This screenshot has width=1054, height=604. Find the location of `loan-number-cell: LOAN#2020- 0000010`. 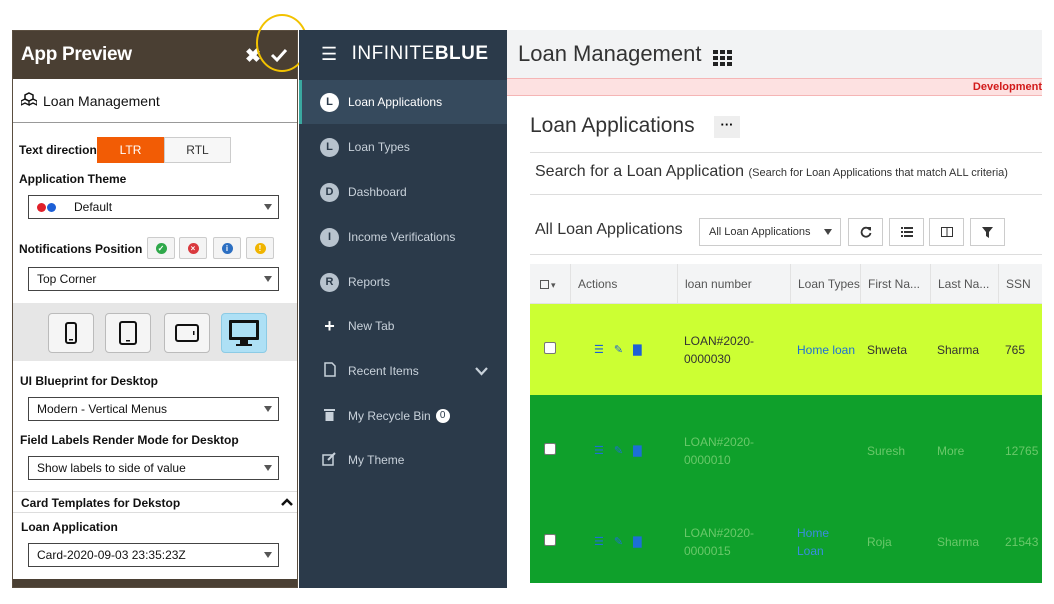

loan-number-cell: LOAN#2020- 0000010 is located at coordinates (719, 451).